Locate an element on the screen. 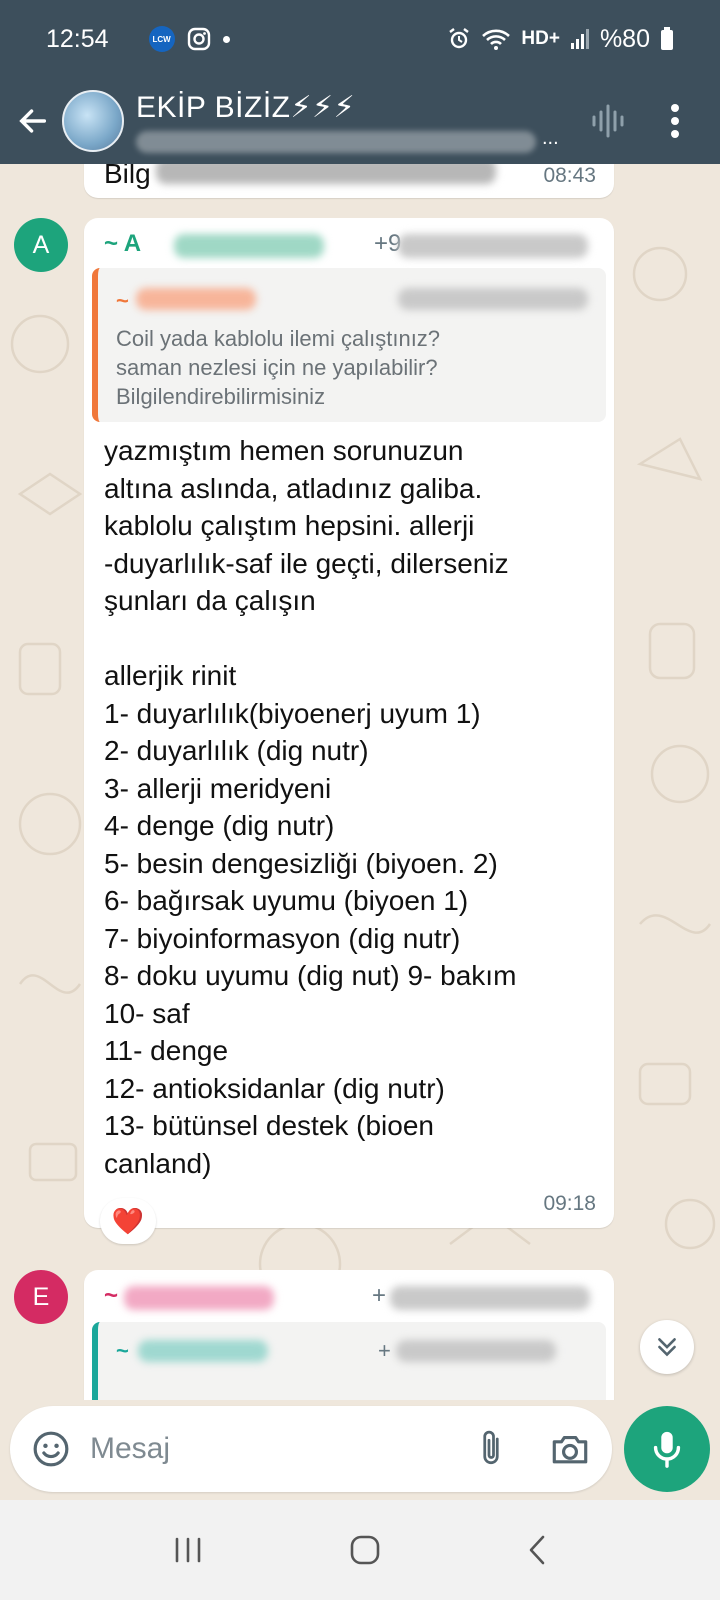  emoji-icon is located at coordinates (51, 1449).